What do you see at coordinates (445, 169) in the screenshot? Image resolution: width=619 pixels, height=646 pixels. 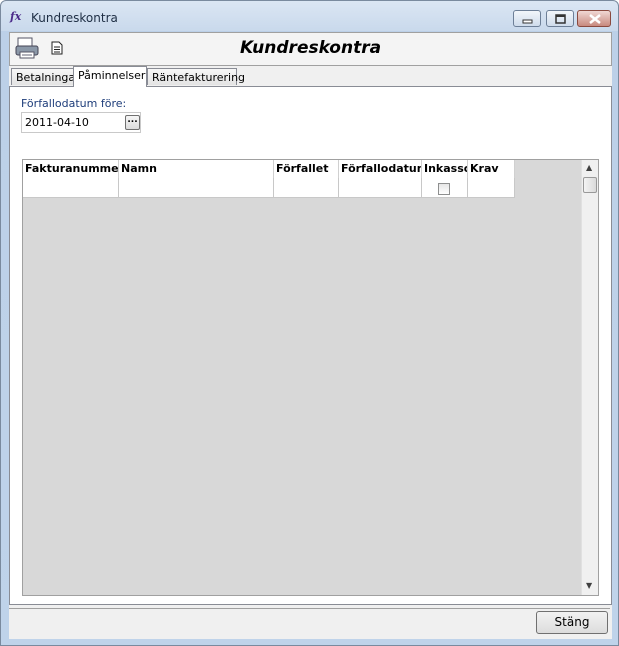 I see `column-header-inkasso: Inkasso` at bounding box center [445, 169].